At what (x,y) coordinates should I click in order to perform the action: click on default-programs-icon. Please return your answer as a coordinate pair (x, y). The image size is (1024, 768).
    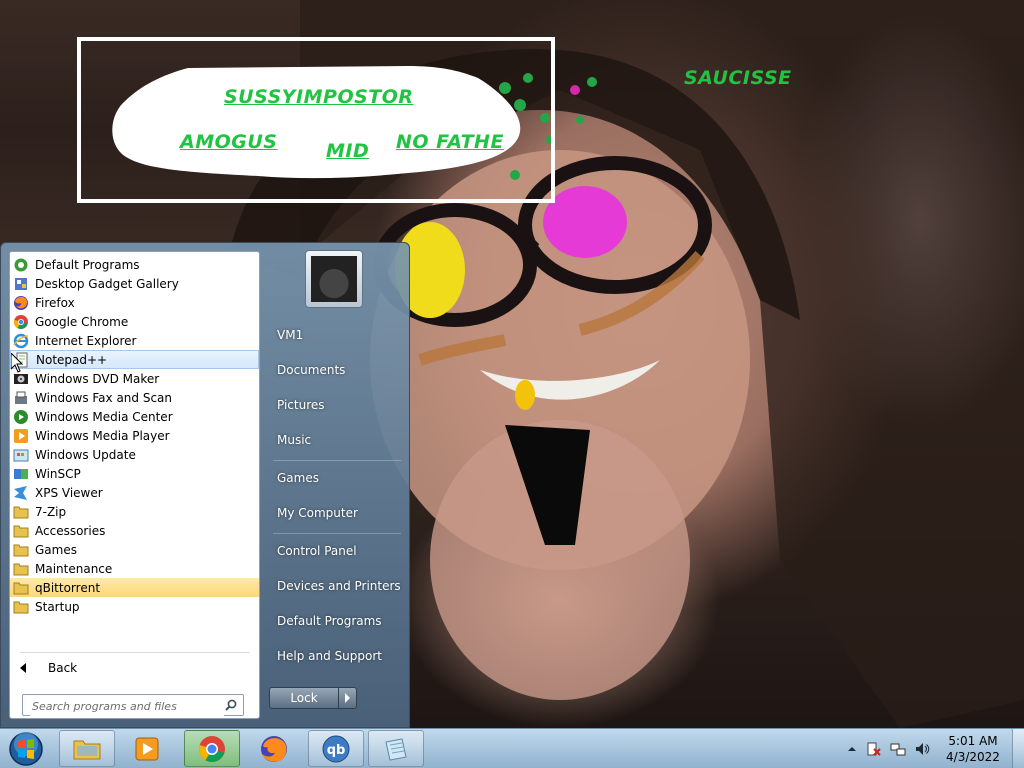
    Looking at the image, I should click on (21, 264).